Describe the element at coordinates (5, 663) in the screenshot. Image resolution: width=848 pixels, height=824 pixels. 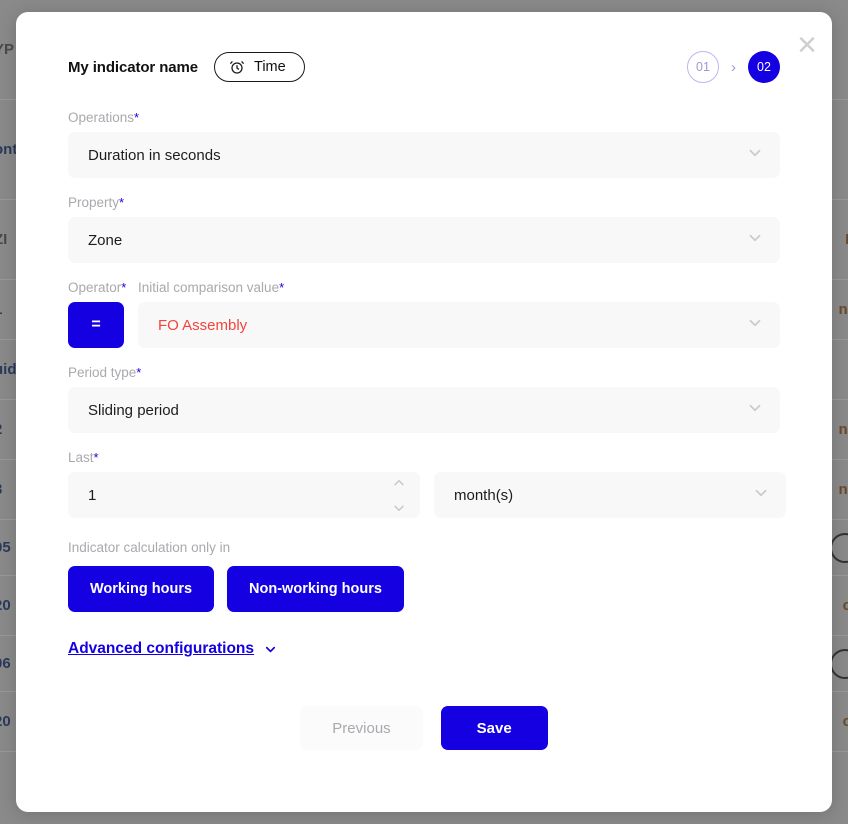
I see `table-cell-left: 06` at that location.